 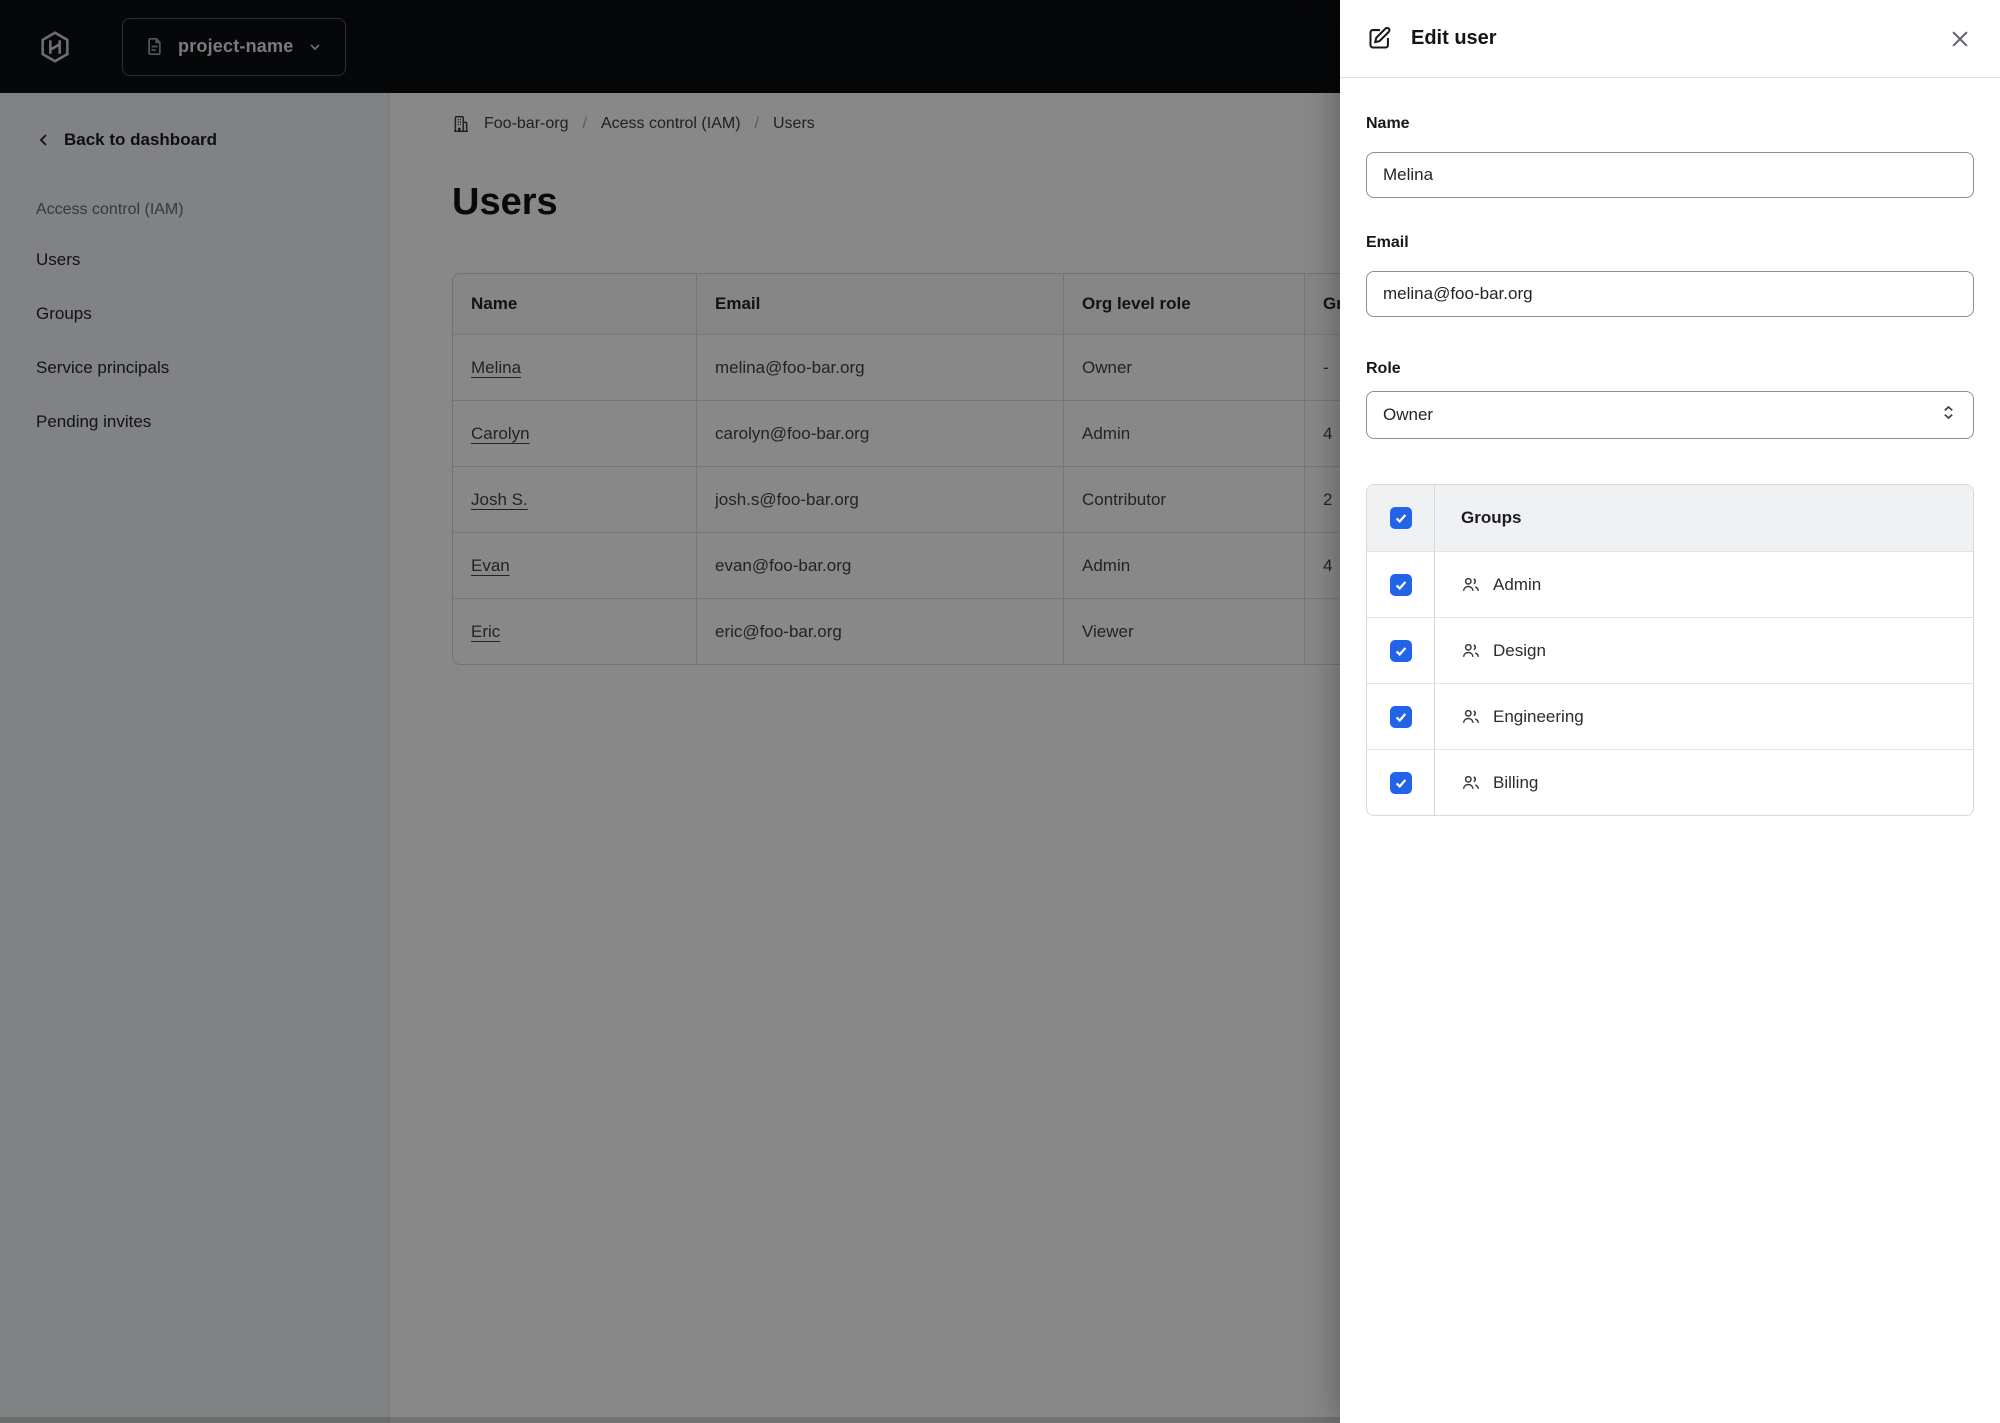 What do you see at coordinates (1670, 584) in the screenshot?
I see `group-row-admin: Admin` at bounding box center [1670, 584].